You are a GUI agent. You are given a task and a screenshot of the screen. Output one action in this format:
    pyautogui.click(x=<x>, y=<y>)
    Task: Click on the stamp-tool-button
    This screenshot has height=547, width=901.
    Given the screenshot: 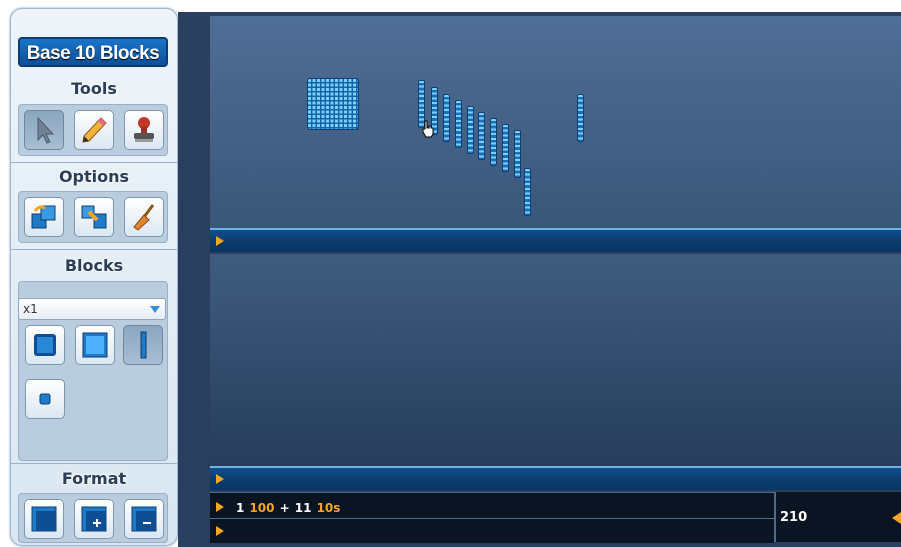 What is the action you would take?
    pyautogui.click(x=144, y=130)
    